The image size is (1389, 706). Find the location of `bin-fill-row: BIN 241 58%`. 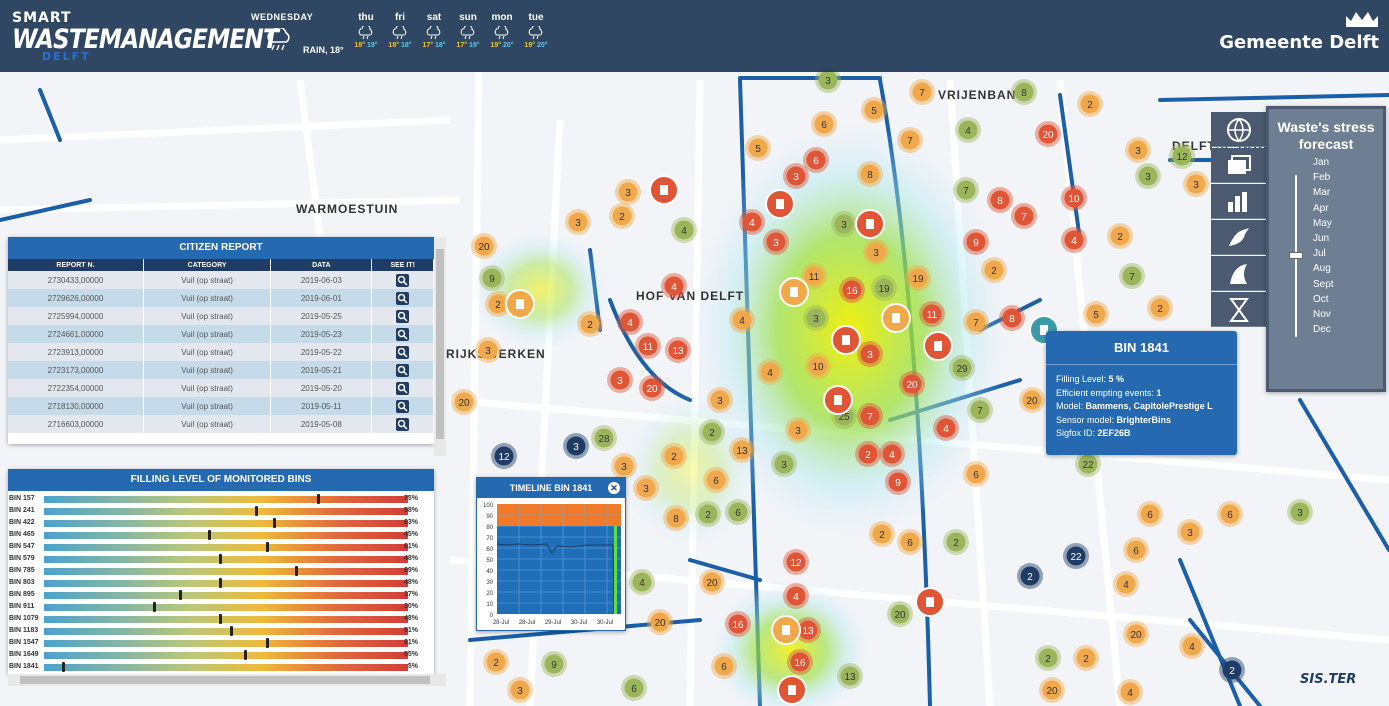

bin-fill-row: BIN 241 58% is located at coordinates (221, 511).